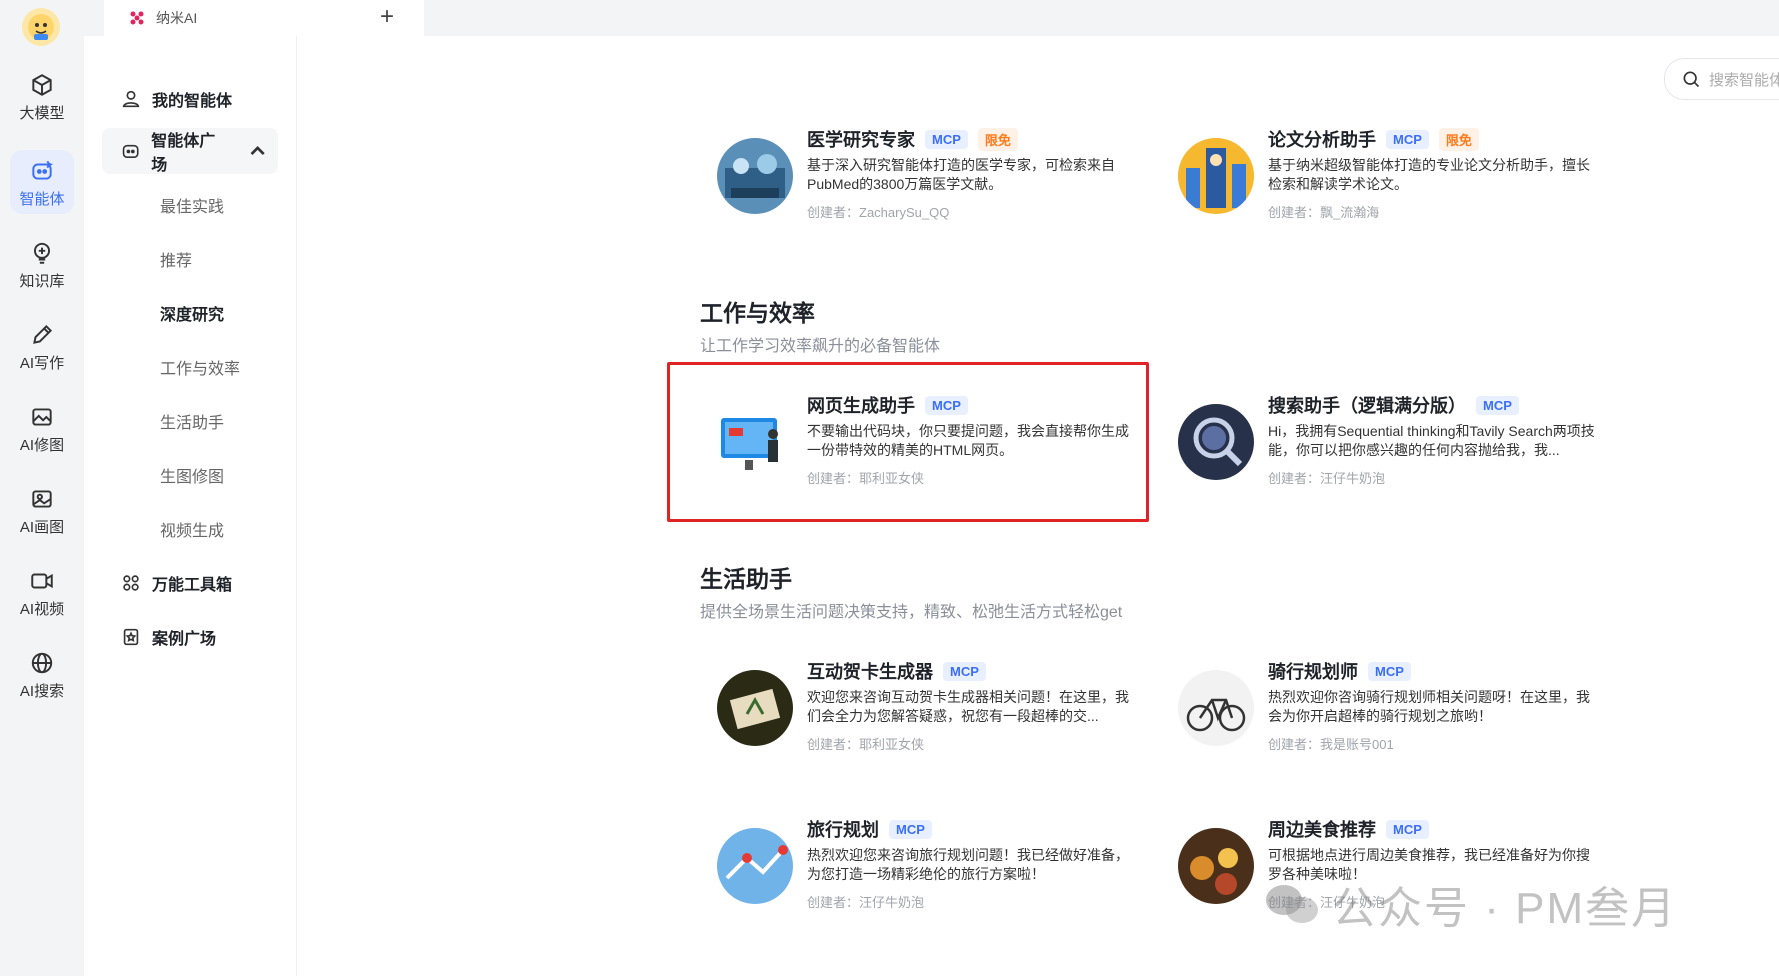  What do you see at coordinates (190, 151) in the screenshot?
I see `sidebar-agent-plaza: 智能体广场` at bounding box center [190, 151].